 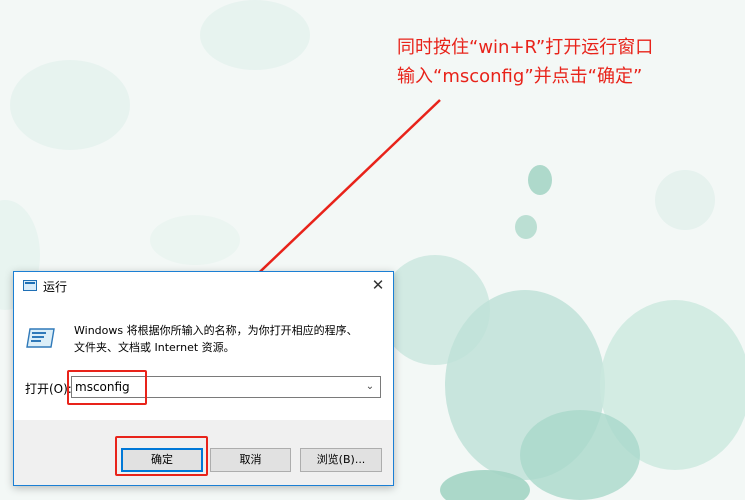 I want to click on close-icon: ✕, so click(x=378, y=285).